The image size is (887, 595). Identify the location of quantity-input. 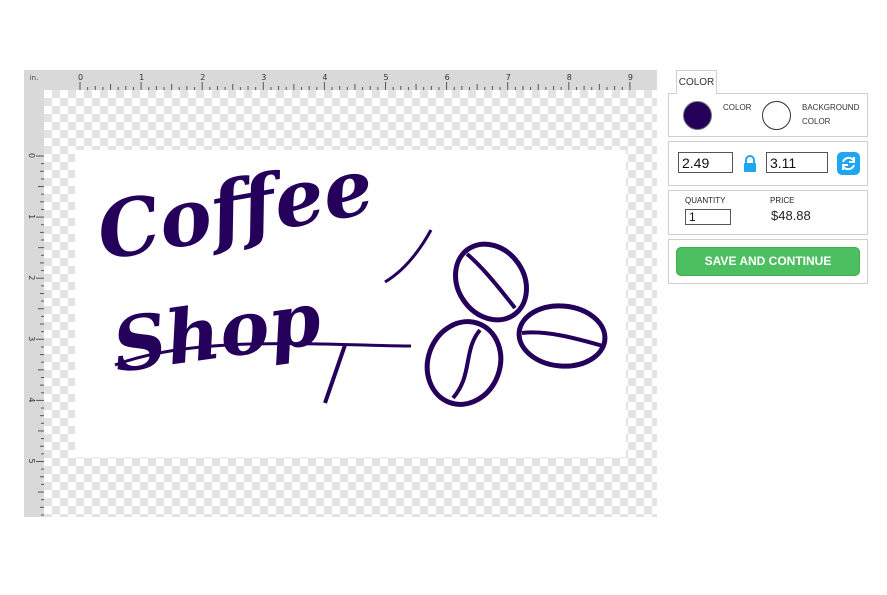
(708, 217).